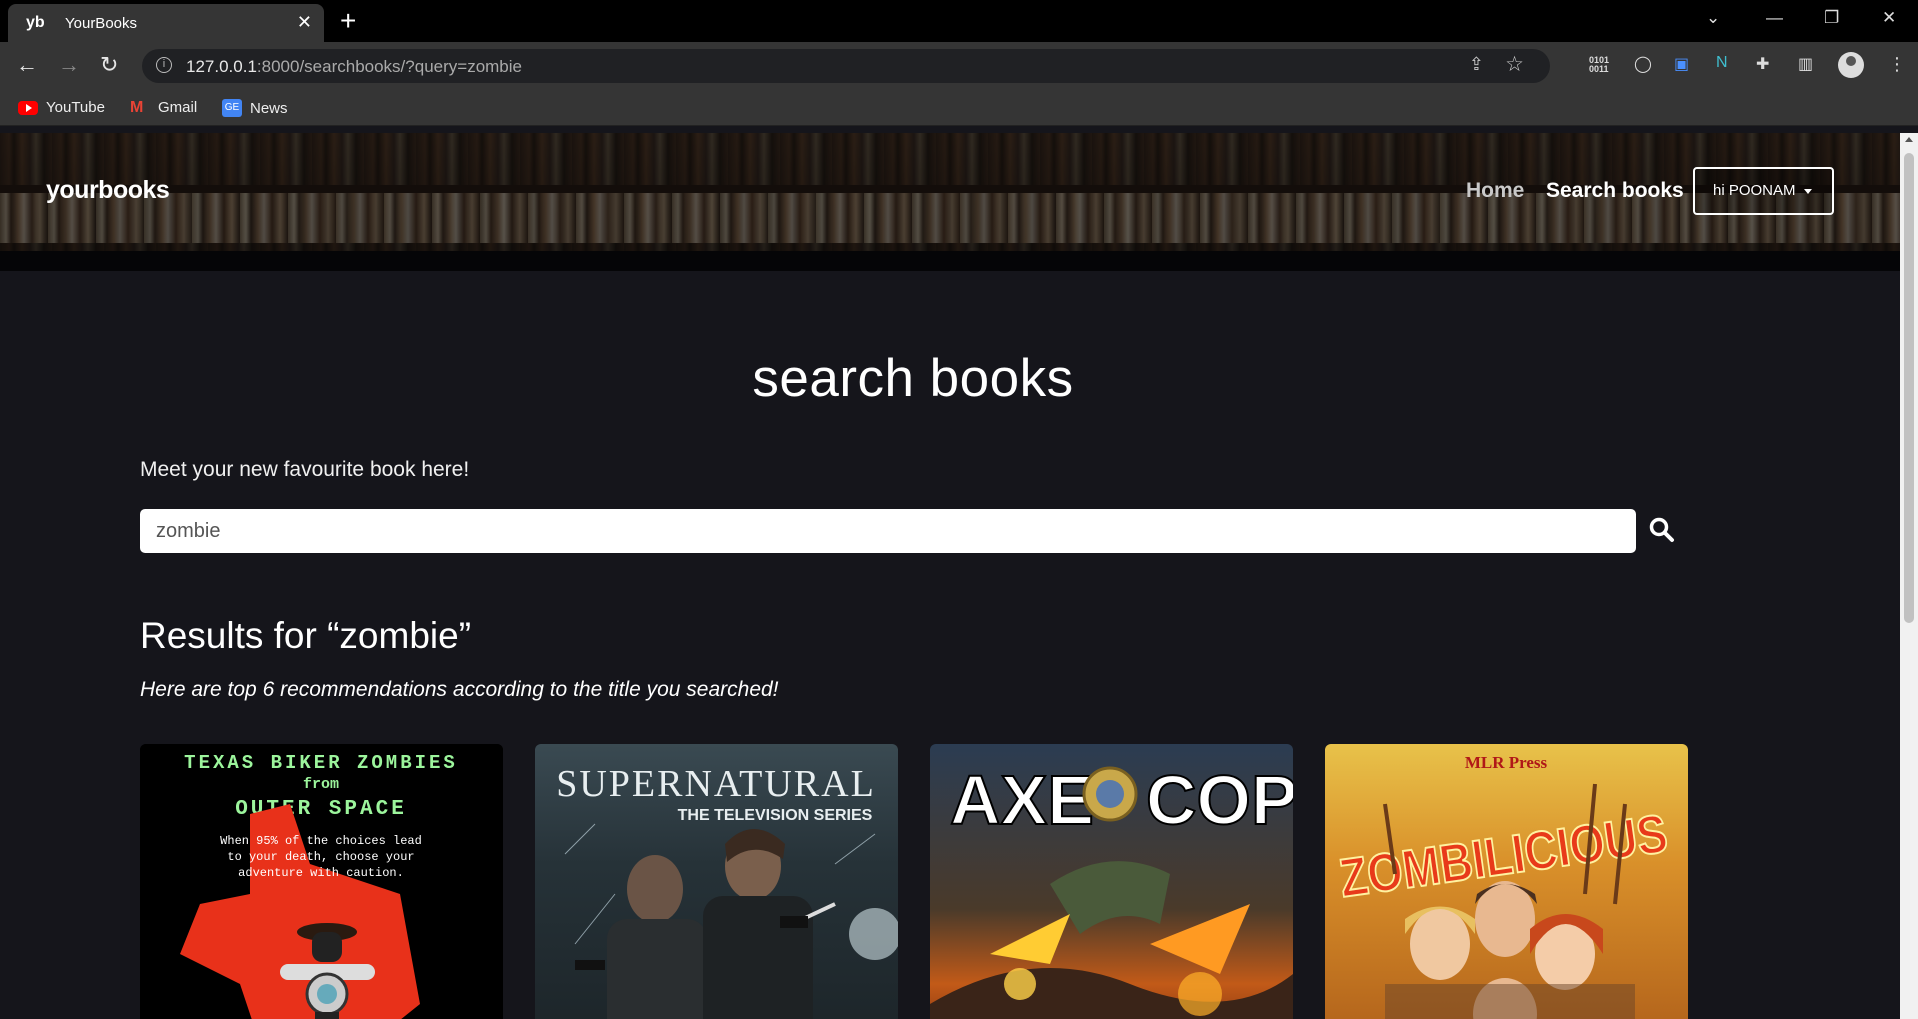 The height and width of the screenshot is (1019, 1918). I want to click on url-text: 127.0.0.1:8000/searchbooks/?query=zombie, so click(354, 66).